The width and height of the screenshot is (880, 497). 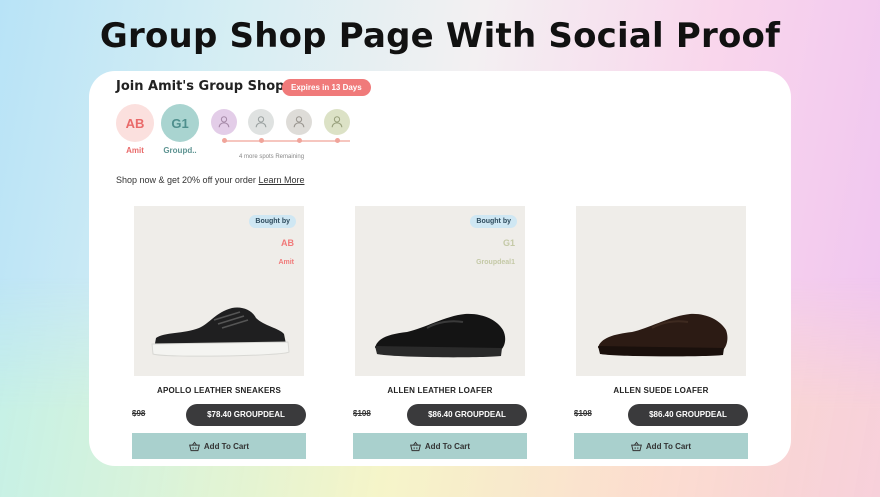 What do you see at coordinates (135, 123) in the screenshot?
I see `avatar: AB` at bounding box center [135, 123].